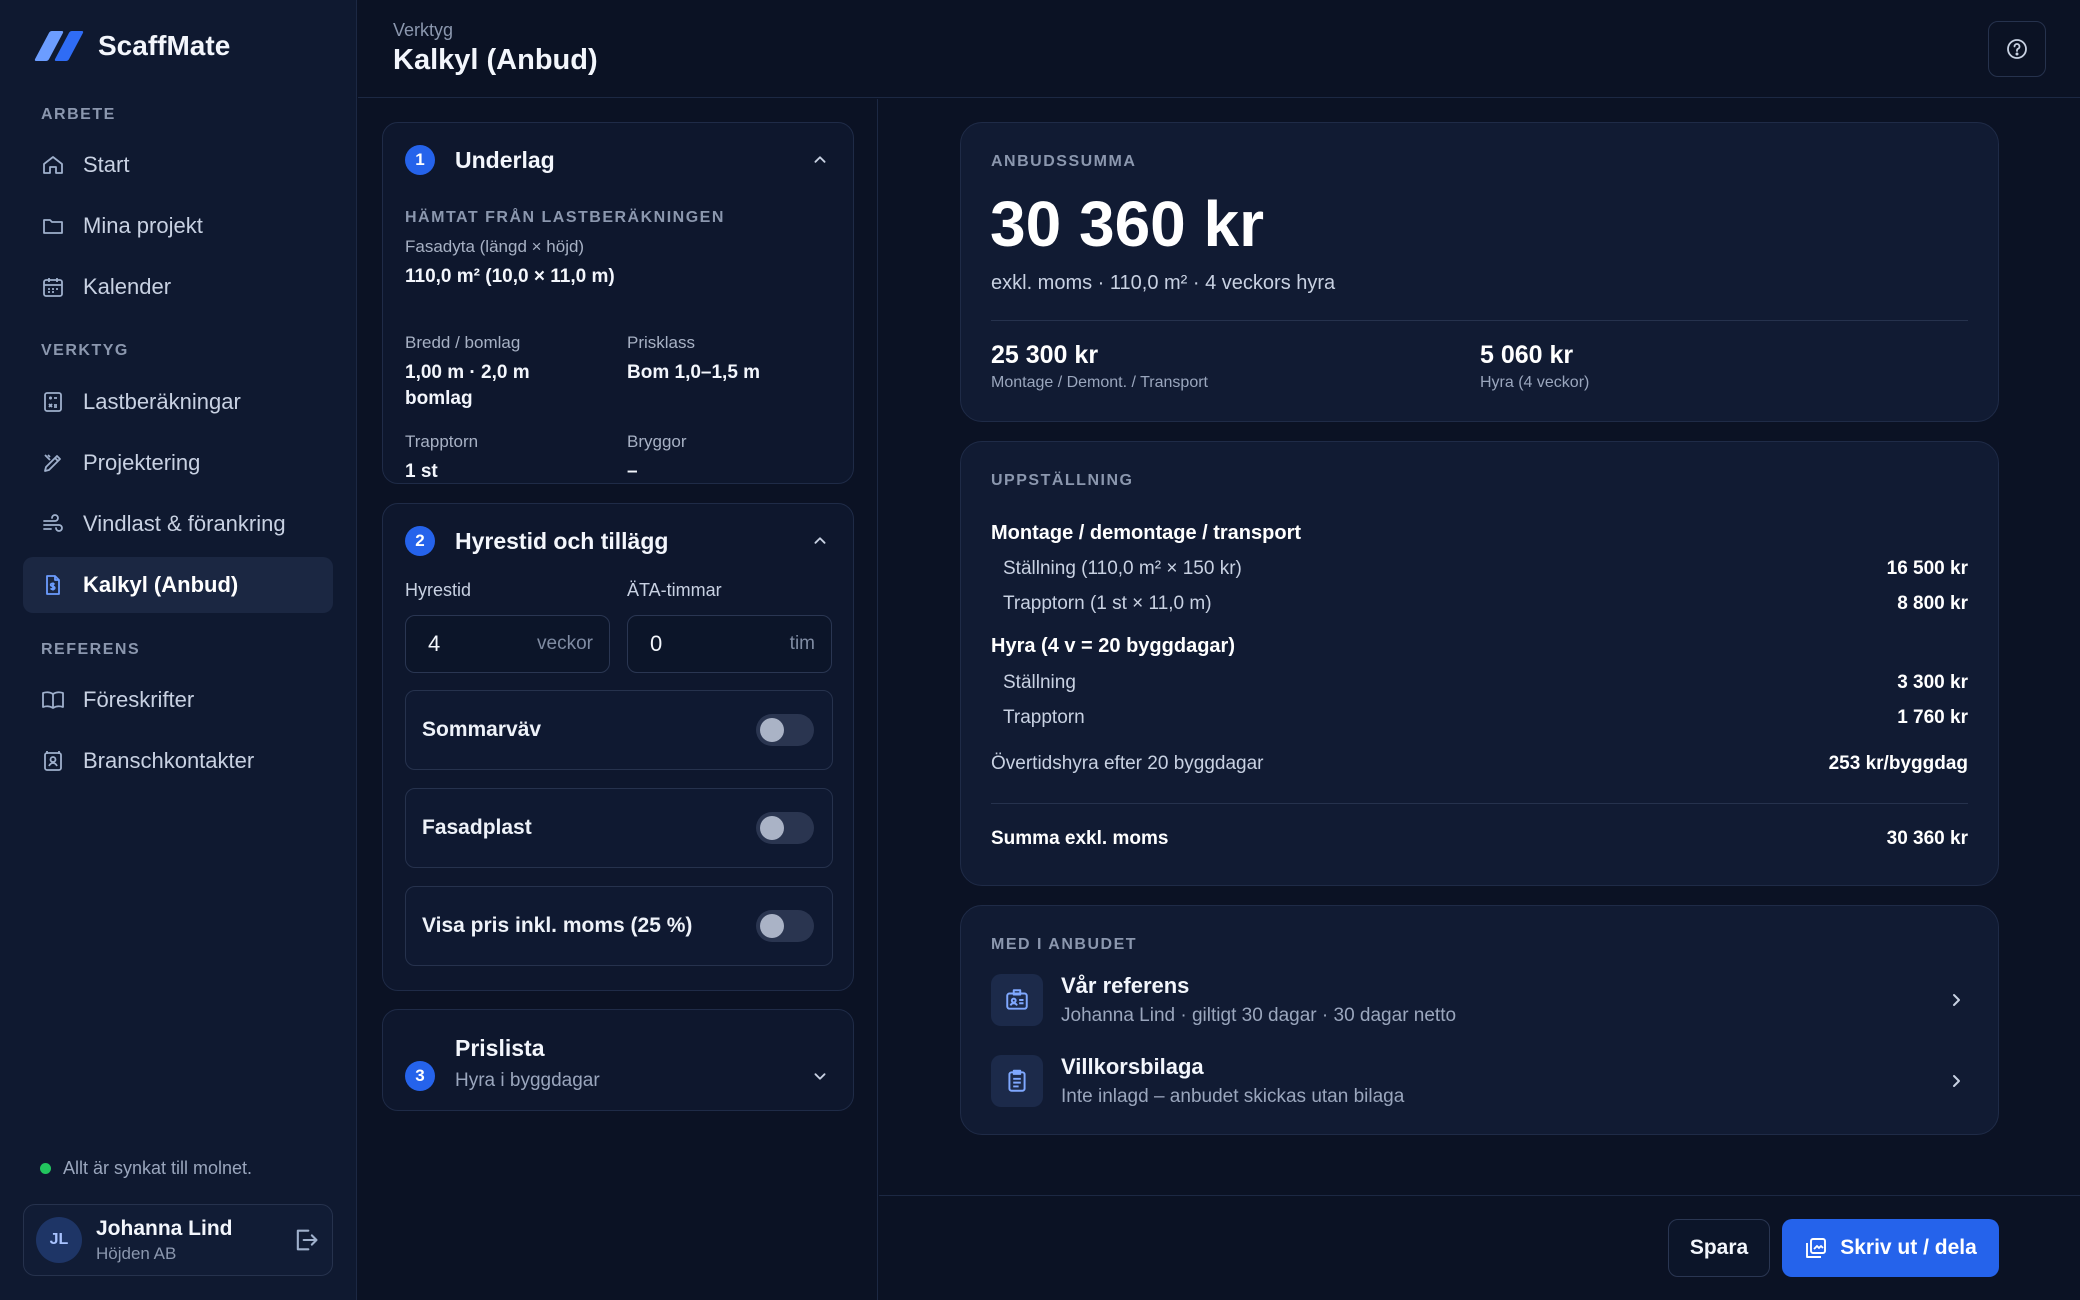 The width and height of the screenshot is (2080, 1300). I want to click on logout-icon, so click(306, 1240).